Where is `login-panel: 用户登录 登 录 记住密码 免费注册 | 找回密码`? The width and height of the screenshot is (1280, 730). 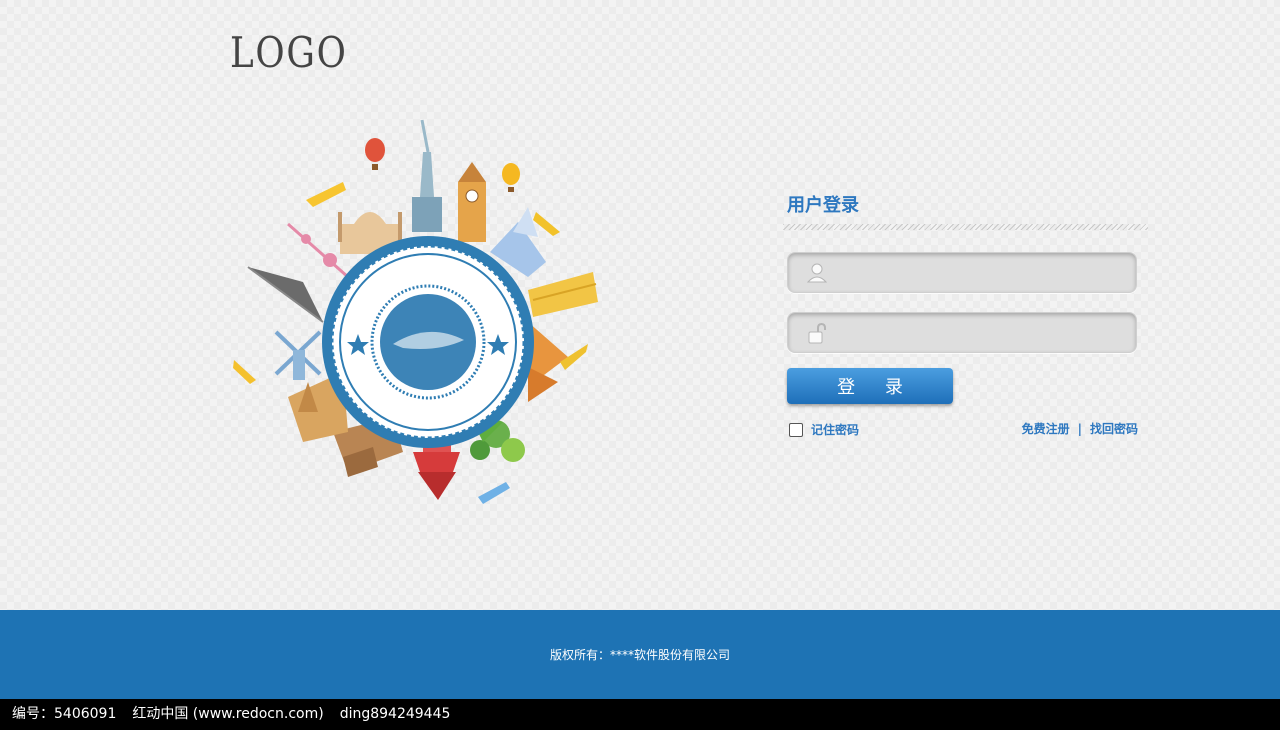 login-panel: 用户登录 登 录 记住密码 免费注册 | 找回密码 is located at coordinates (965, 314).